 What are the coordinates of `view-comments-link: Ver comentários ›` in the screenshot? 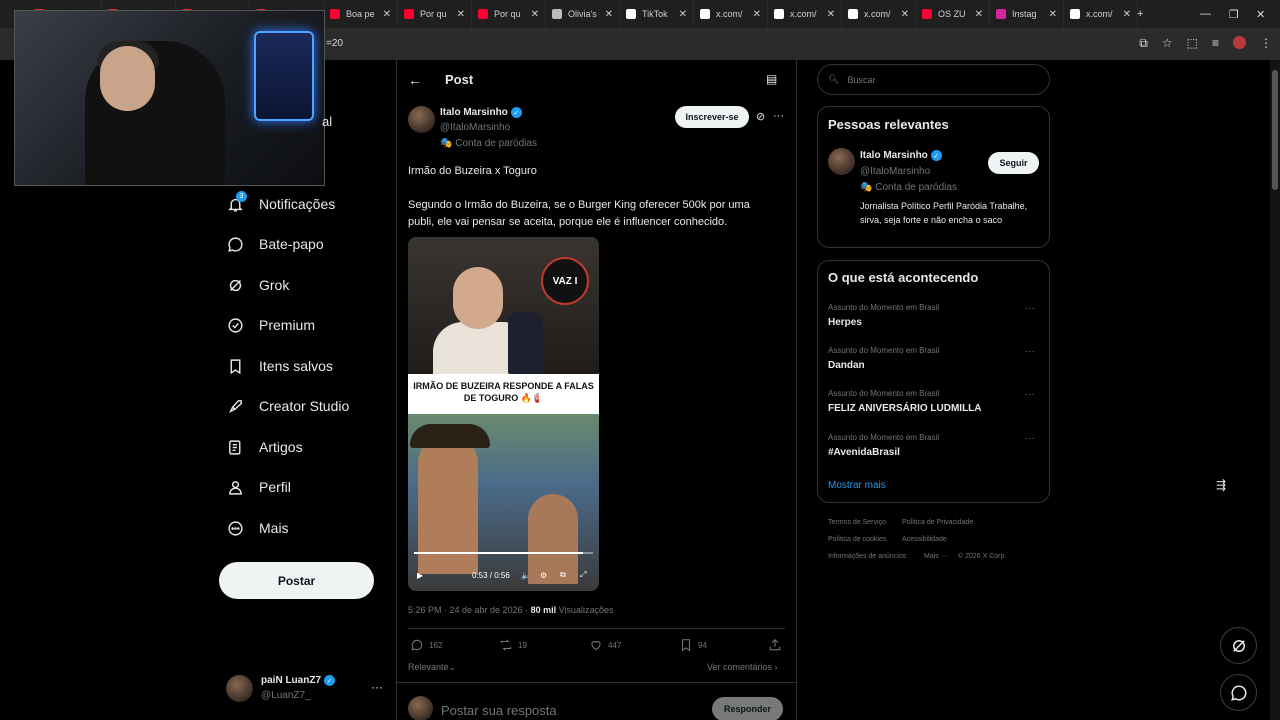 It's located at (742, 667).